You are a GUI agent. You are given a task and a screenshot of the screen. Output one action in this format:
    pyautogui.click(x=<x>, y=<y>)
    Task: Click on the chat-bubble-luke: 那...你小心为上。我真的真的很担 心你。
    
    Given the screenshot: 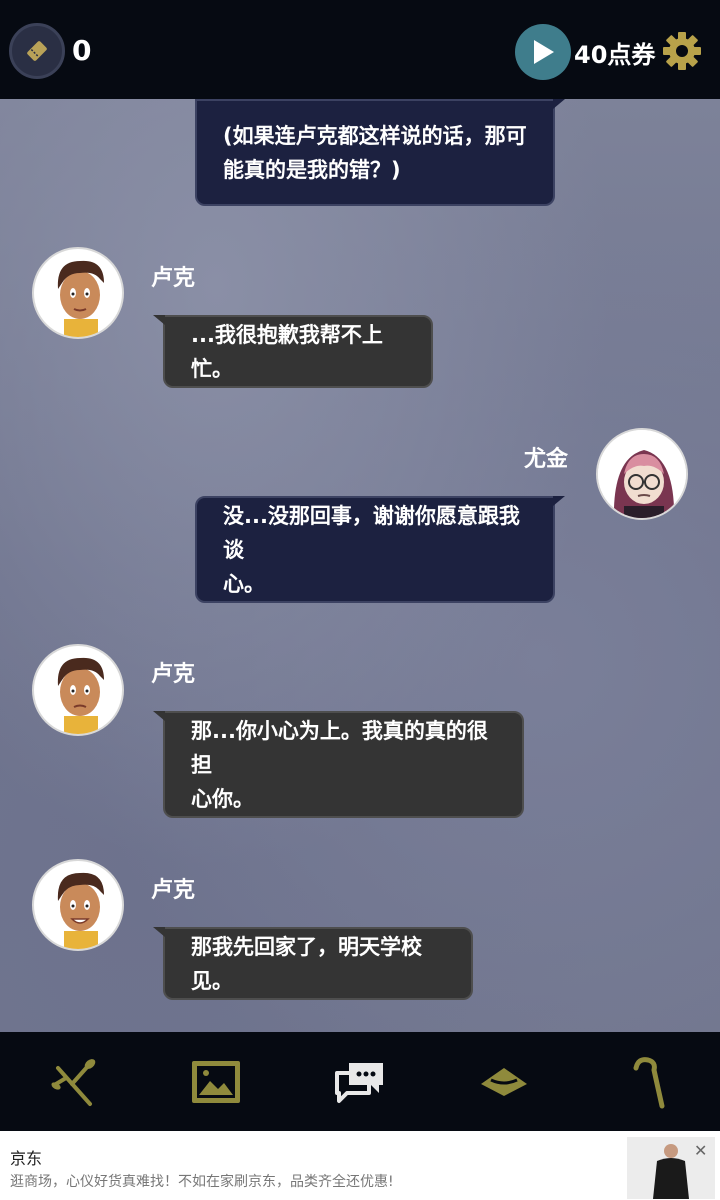 What is the action you would take?
    pyautogui.click(x=338, y=764)
    